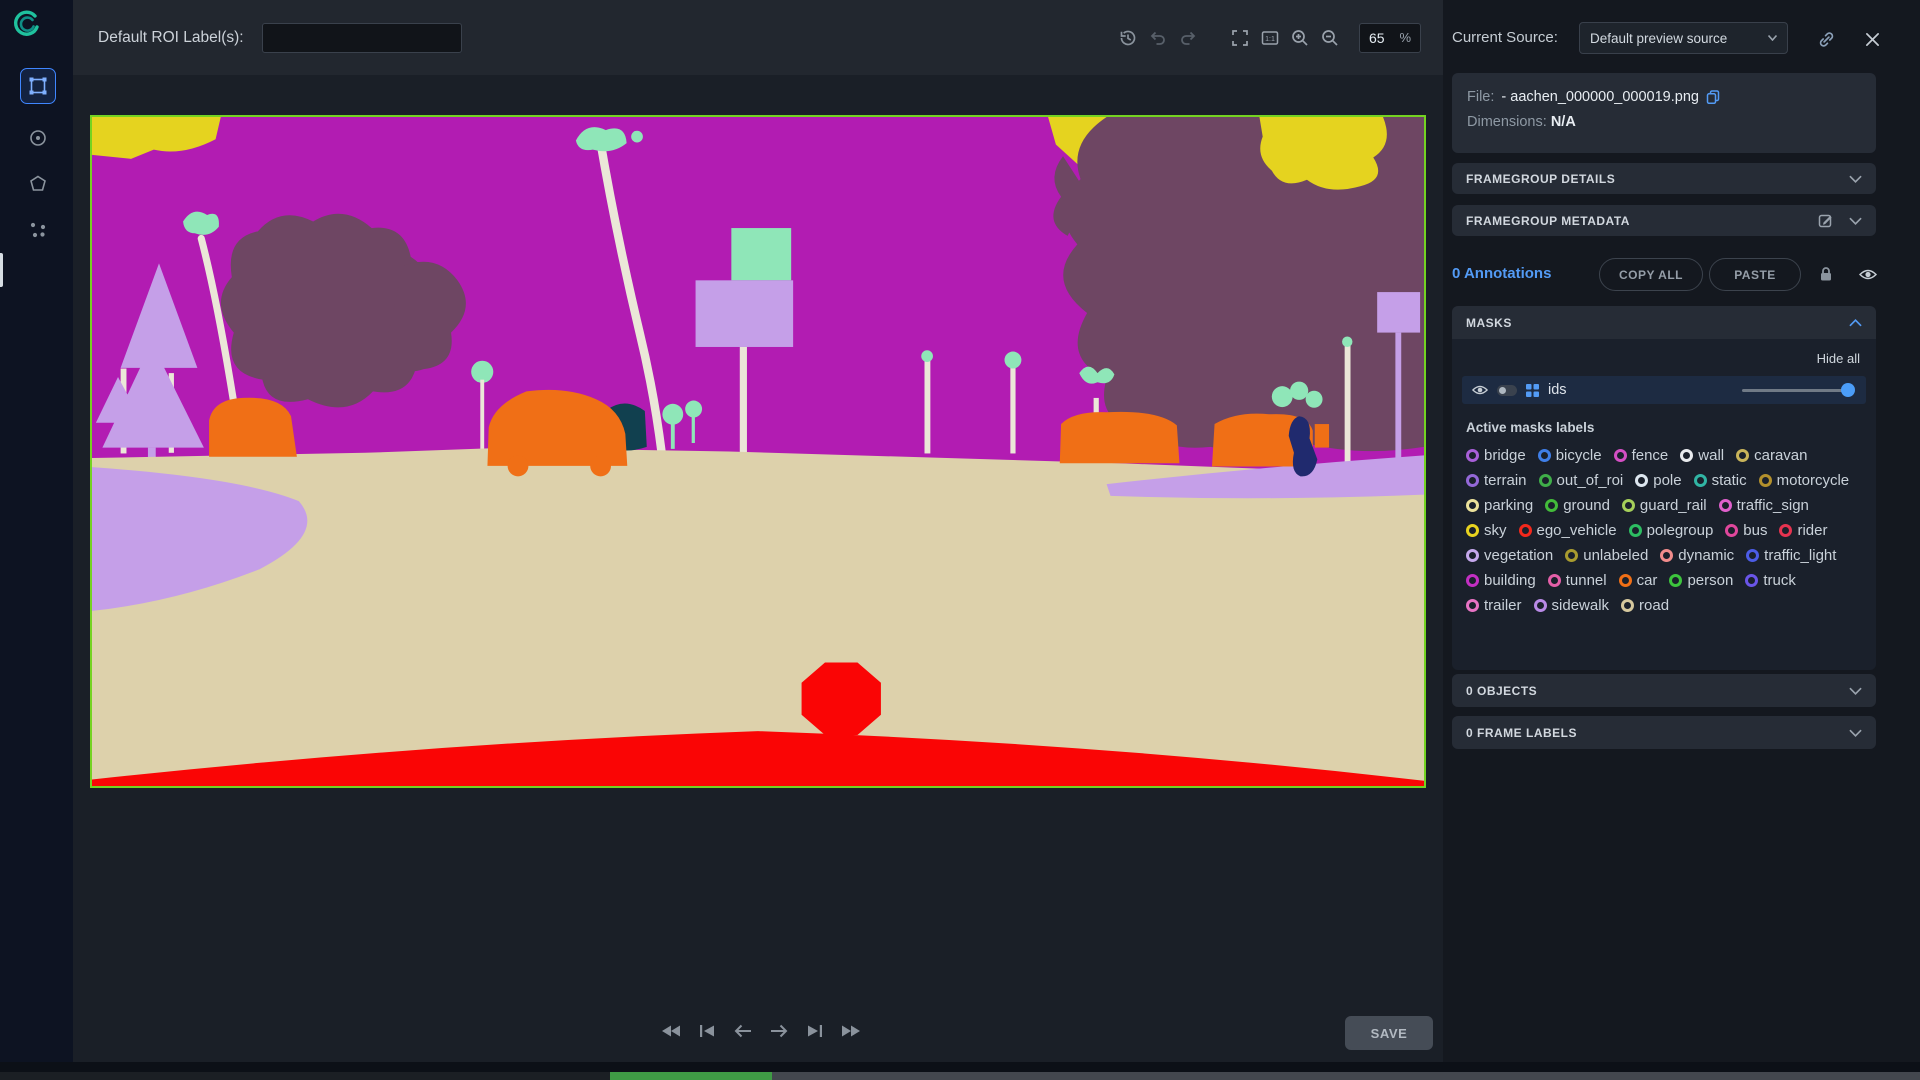  Describe the element at coordinates (1240, 38) in the screenshot. I see `fit-to-screen-icon` at that location.